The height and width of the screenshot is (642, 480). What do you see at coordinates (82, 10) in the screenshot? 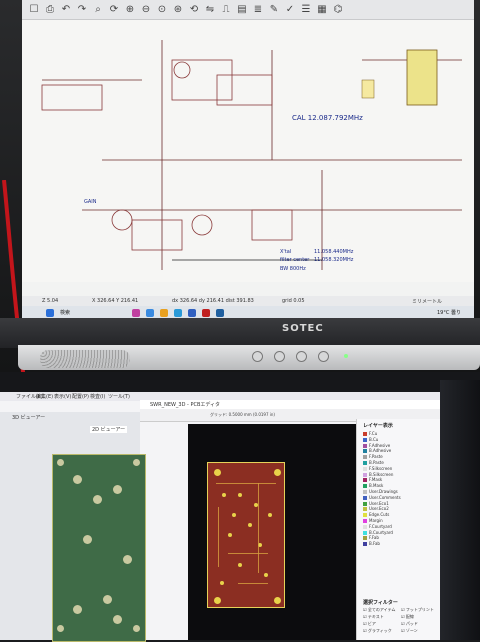
I see `redo-icon: ↷` at bounding box center [82, 10].